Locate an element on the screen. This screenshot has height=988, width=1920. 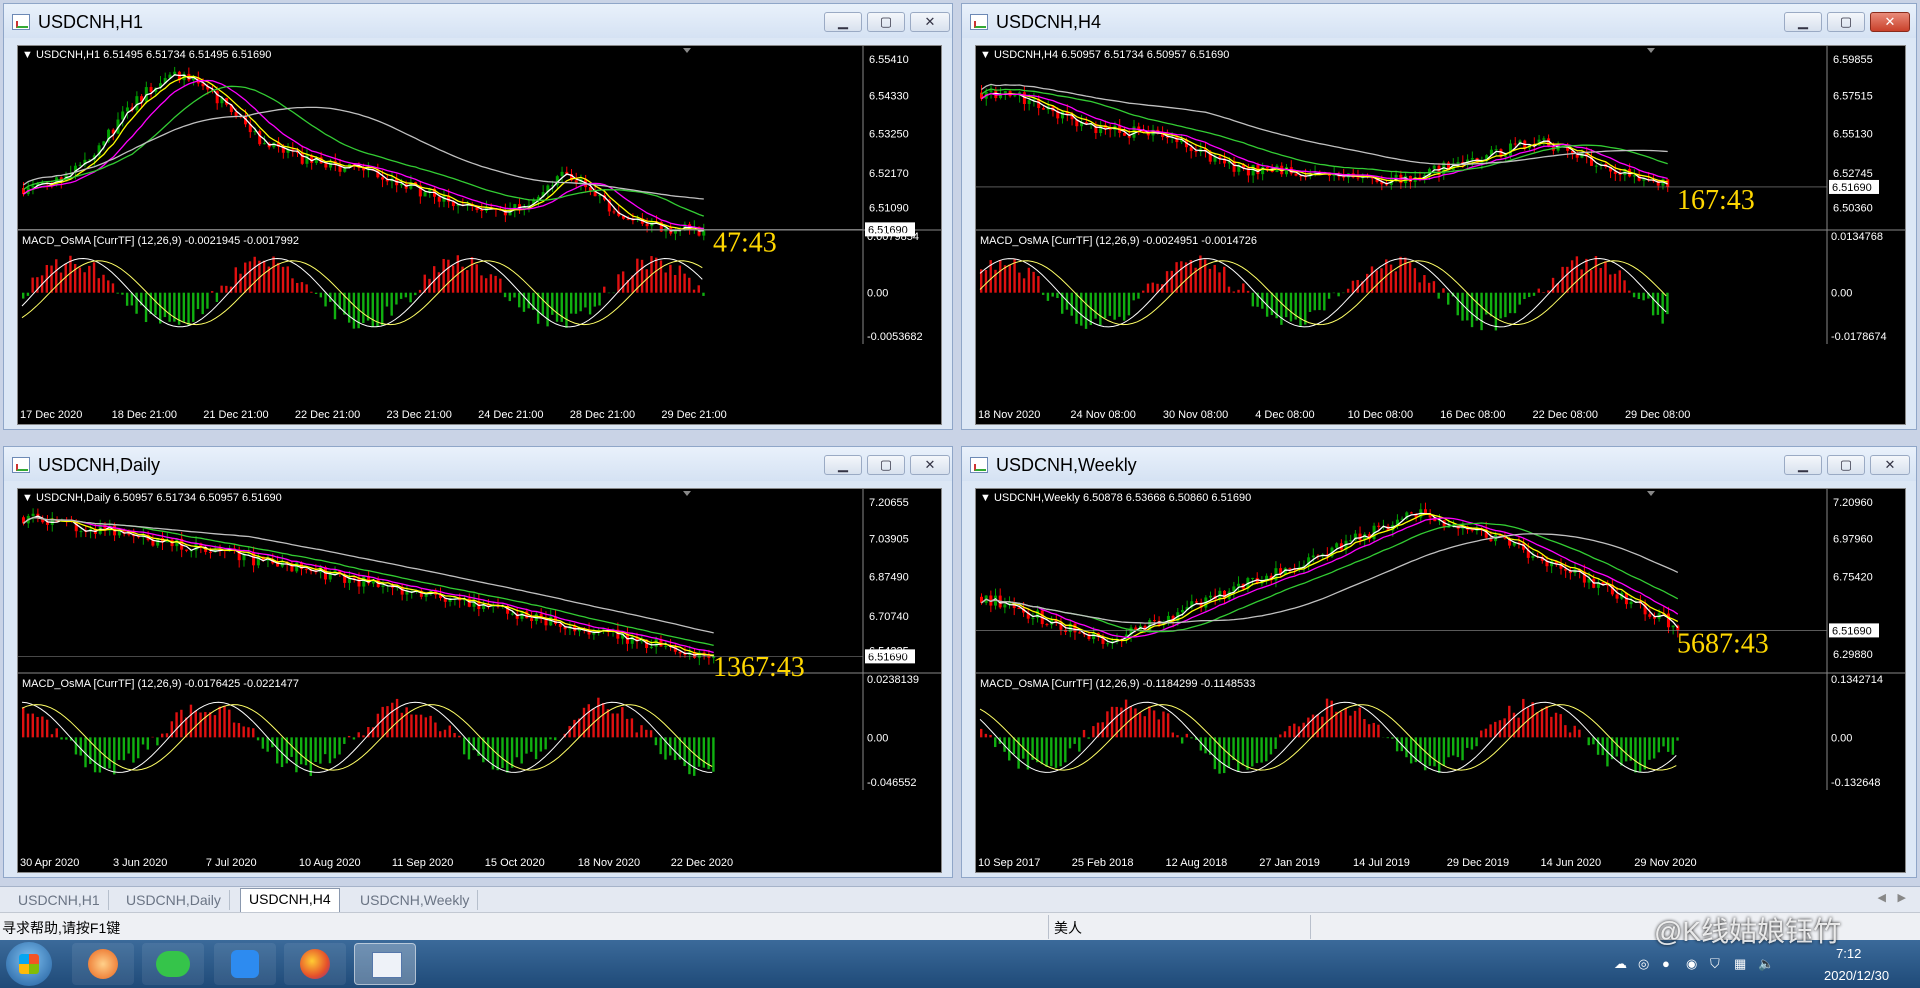
macd-scale-label: 0.00 is located at coordinates (1841, 738).